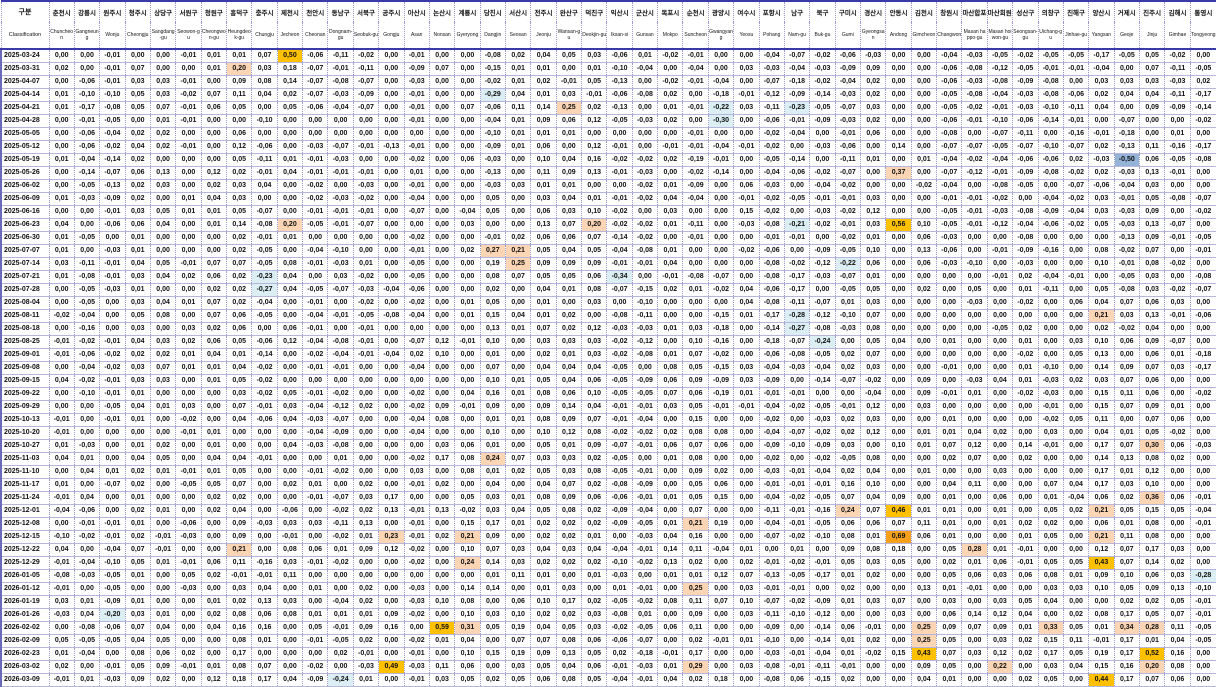  Describe the element at coordinates (543, 36) in the screenshot. I see `column-header-en: Jeonju` at that location.